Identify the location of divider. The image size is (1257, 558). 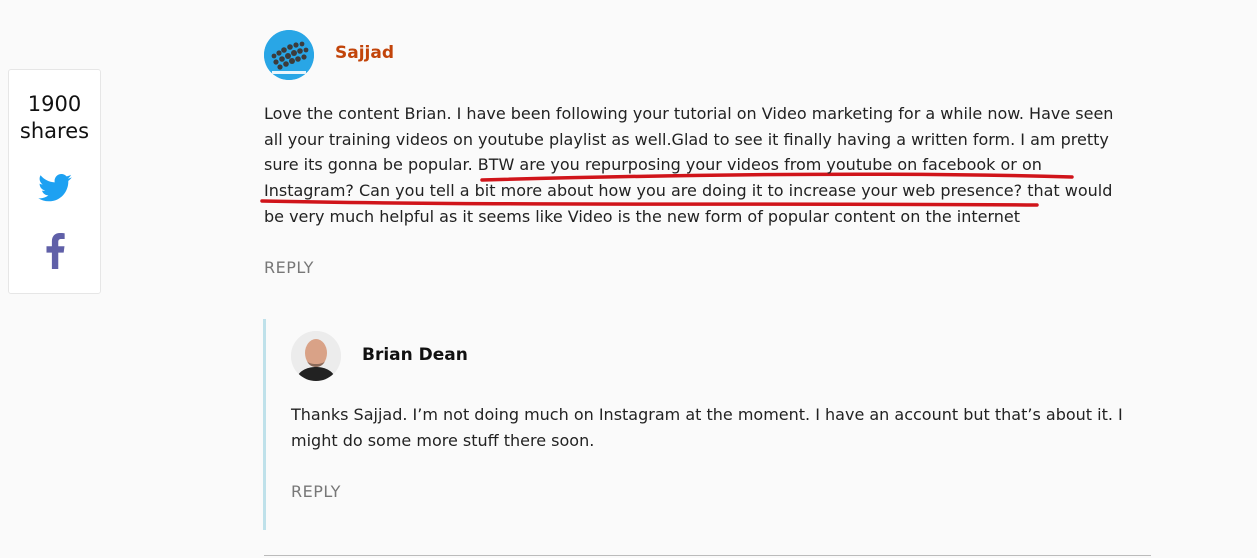
(707, 555).